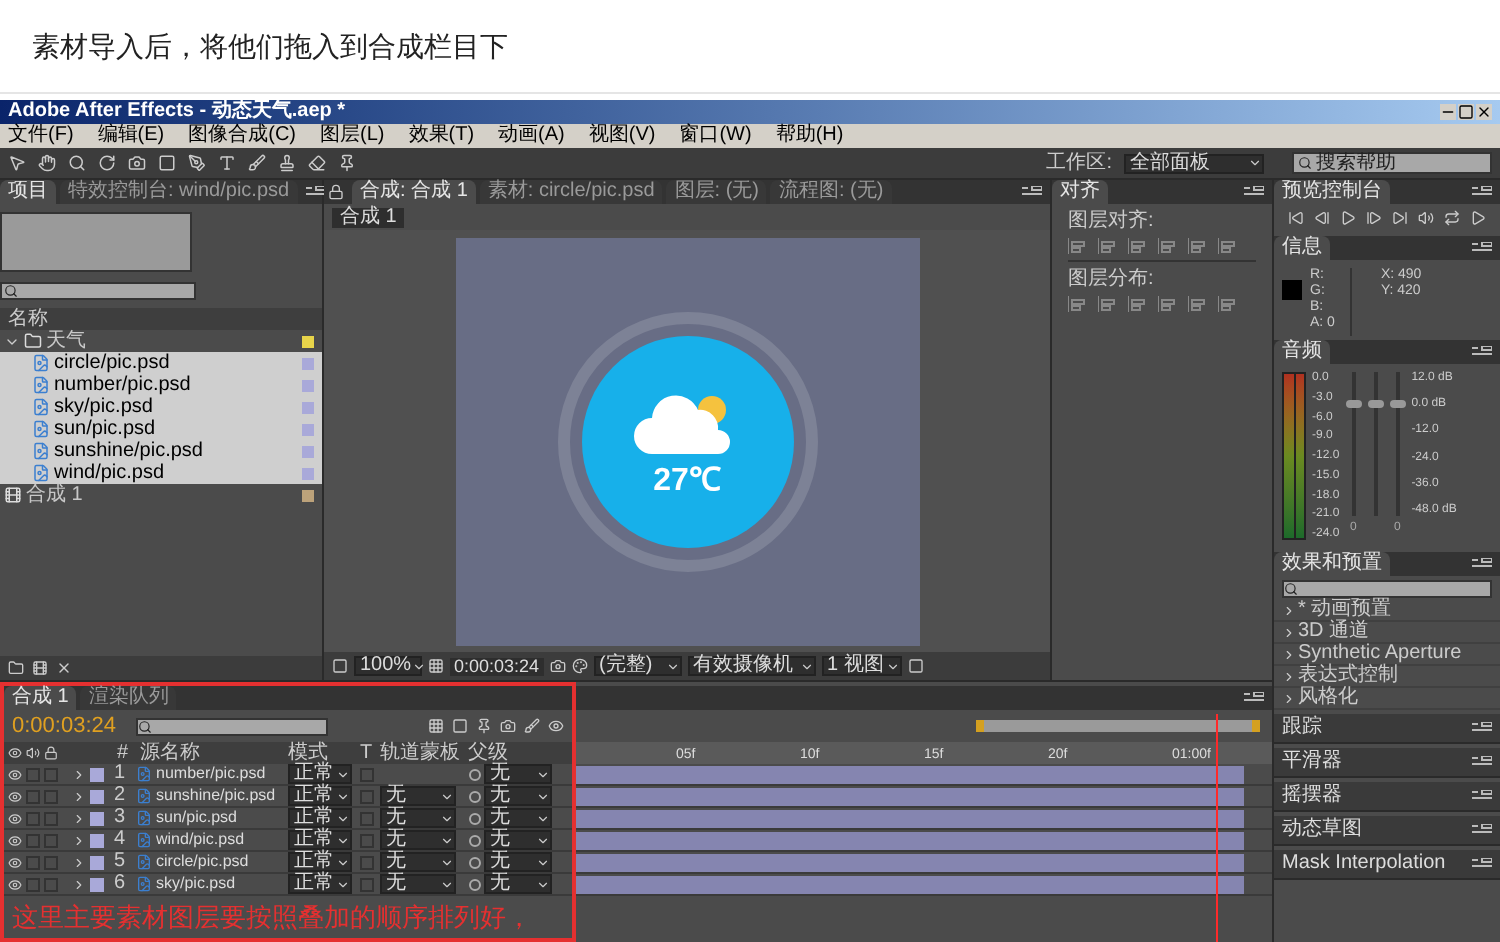 The height and width of the screenshot is (942, 1500). Describe the element at coordinates (40, 668) in the screenshot. I see `new-composition-icon` at that location.